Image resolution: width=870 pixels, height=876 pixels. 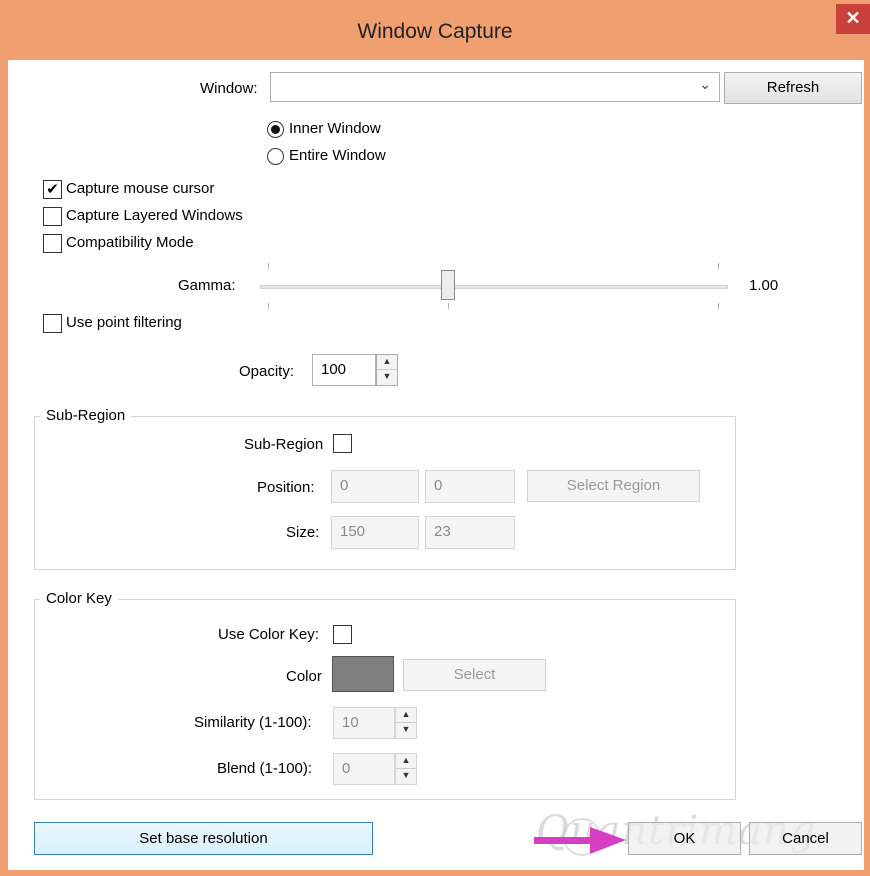 What do you see at coordinates (86, 415) in the screenshot?
I see `sub-region-group-title: Sub-Region` at bounding box center [86, 415].